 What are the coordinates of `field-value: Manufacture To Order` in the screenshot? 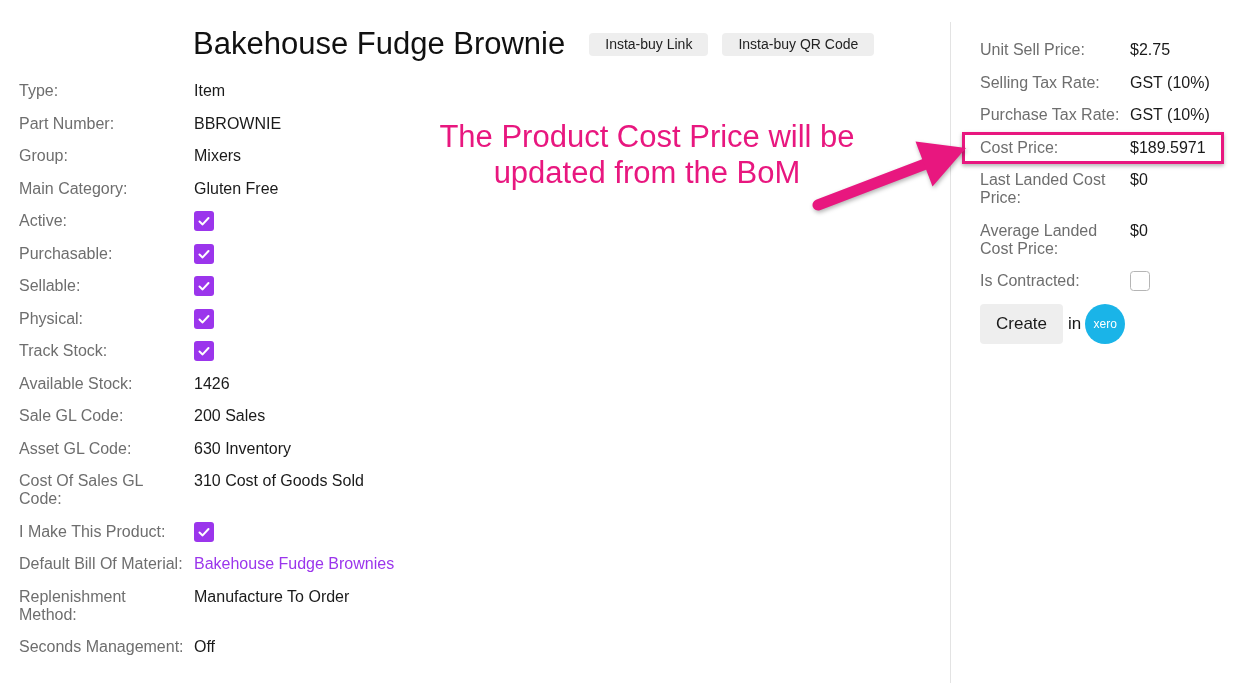 It's located at (272, 596).